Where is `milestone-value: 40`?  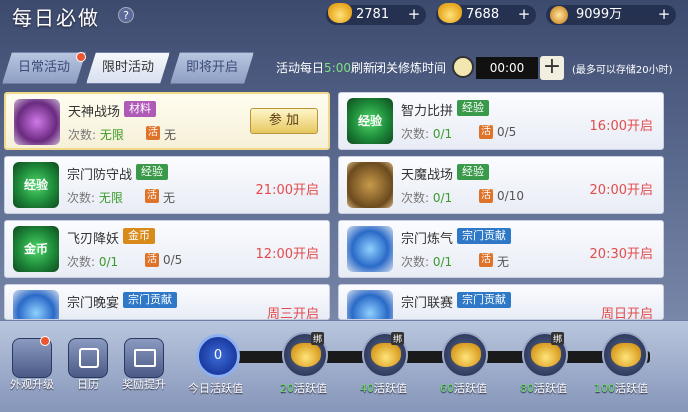
milestone-value: 40 is located at coordinates (367, 388).